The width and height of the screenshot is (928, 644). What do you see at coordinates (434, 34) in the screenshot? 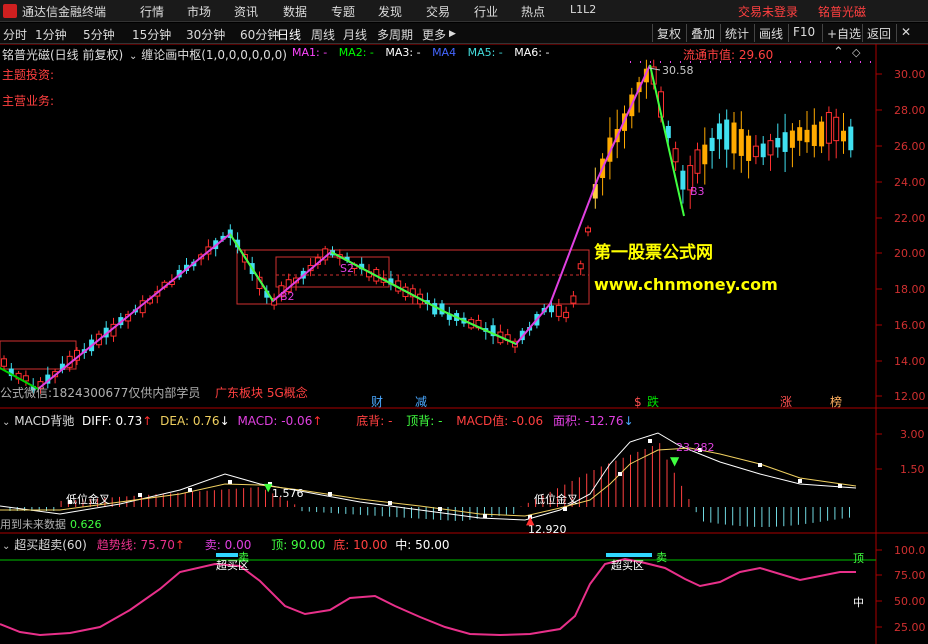
I see `period-tab-more: 更多` at bounding box center [434, 34].